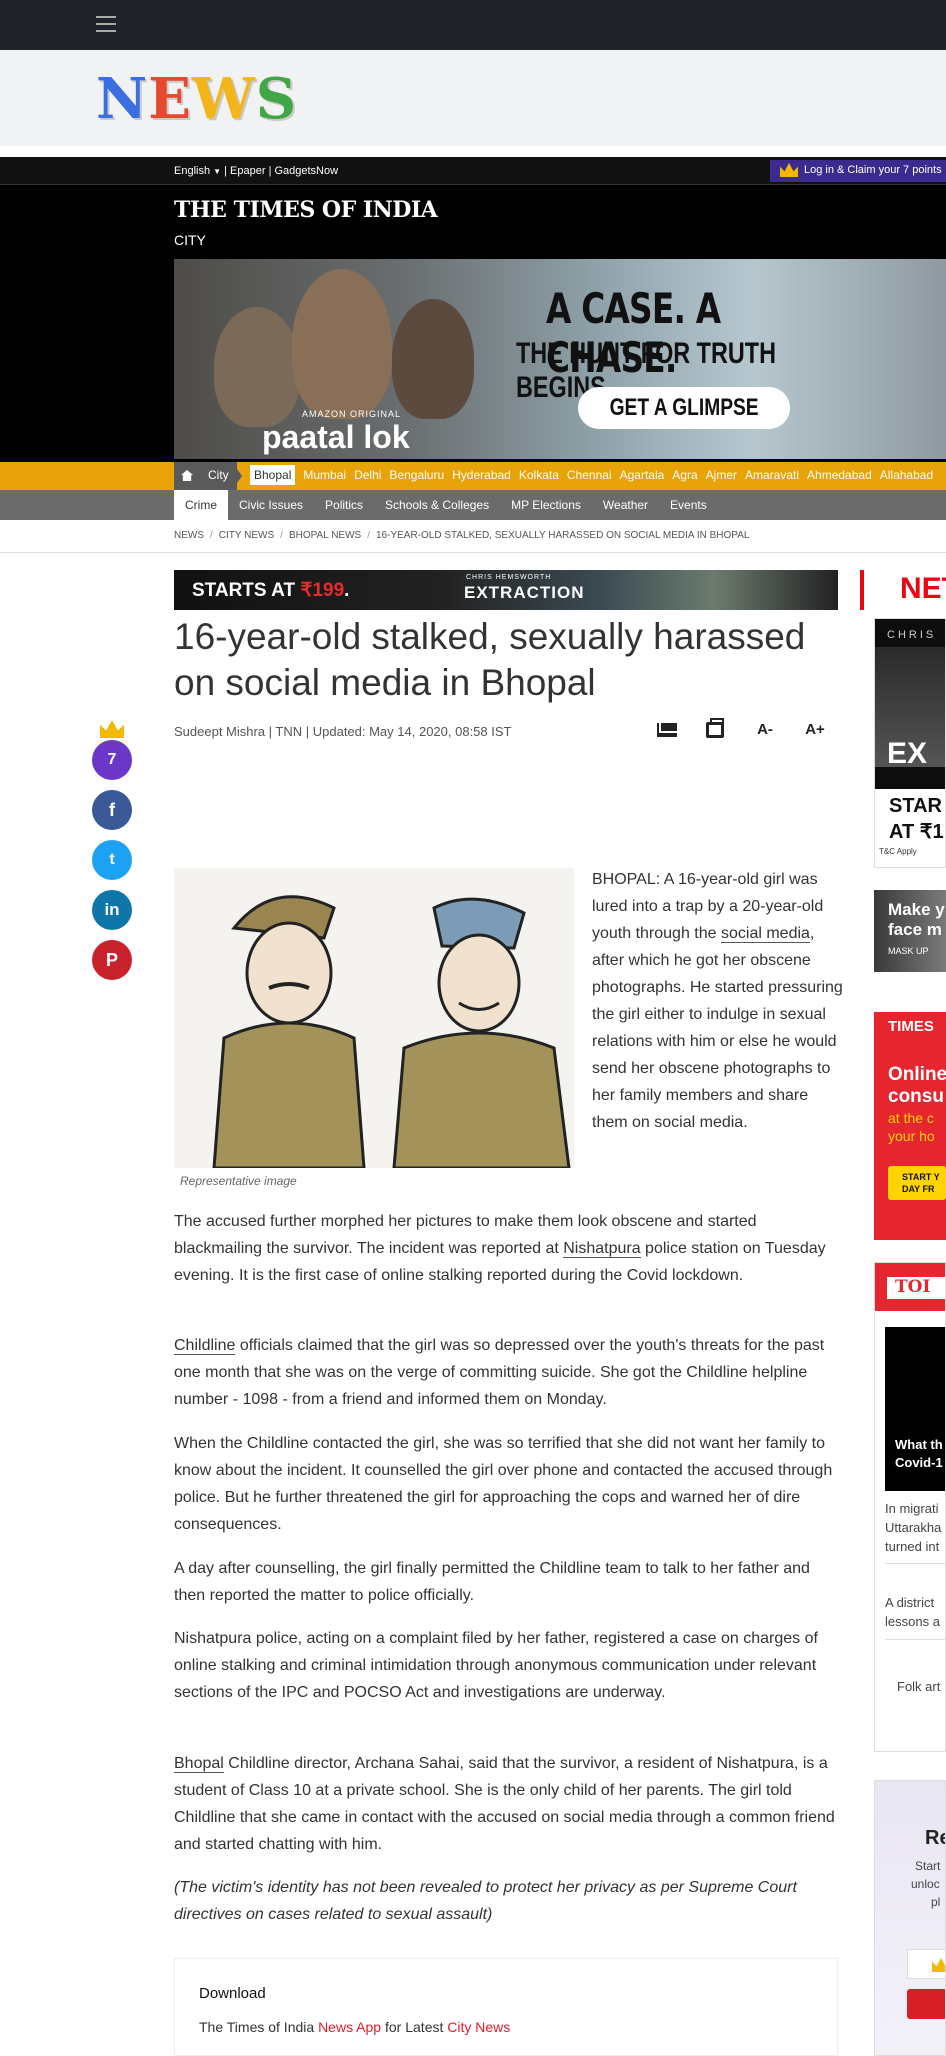  I want to click on download-heading: Download, so click(232, 1993).